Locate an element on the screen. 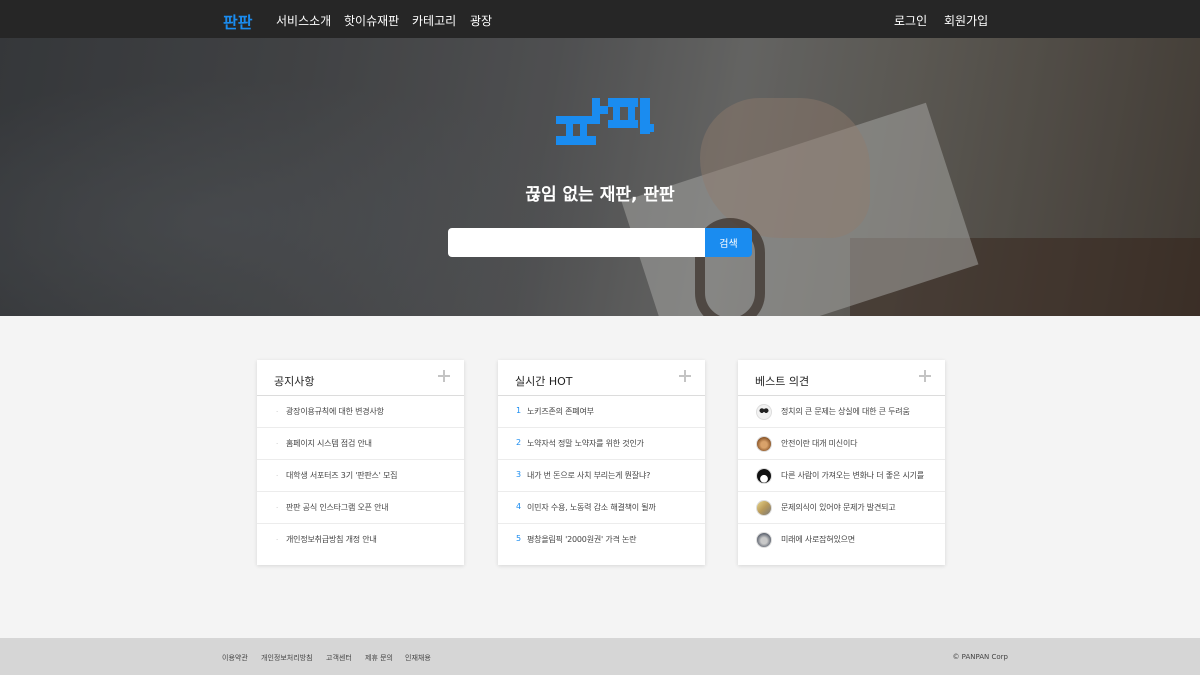 The width and height of the screenshot is (1200, 675). list-item: · 개인정보취급방침 개정 안내 is located at coordinates (360, 540).